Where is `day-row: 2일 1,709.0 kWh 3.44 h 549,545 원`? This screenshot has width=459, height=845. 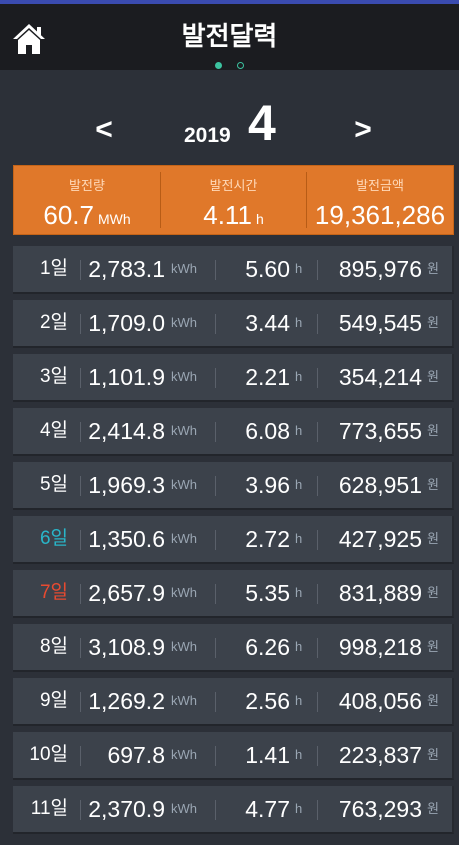 day-row: 2일 1,709.0 kWh 3.44 h 549,545 원 is located at coordinates (233, 324).